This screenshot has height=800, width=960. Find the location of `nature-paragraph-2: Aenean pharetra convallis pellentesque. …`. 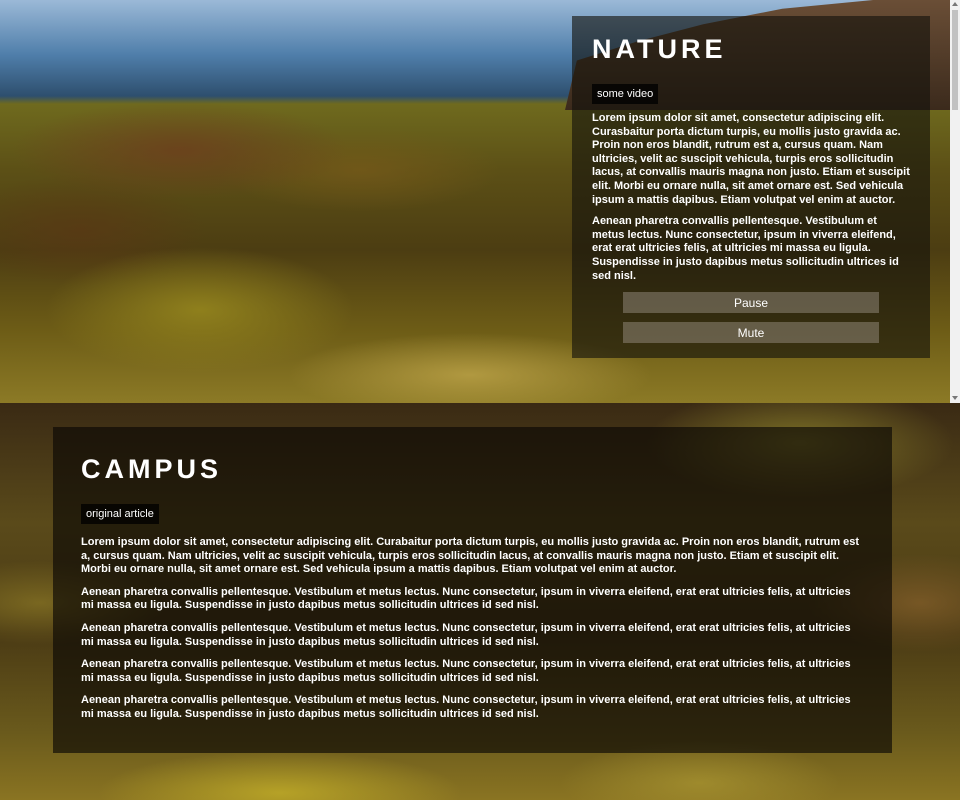

nature-paragraph-2: Aenean pharetra convallis pellentesque. … is located at coordinates (745, 248).